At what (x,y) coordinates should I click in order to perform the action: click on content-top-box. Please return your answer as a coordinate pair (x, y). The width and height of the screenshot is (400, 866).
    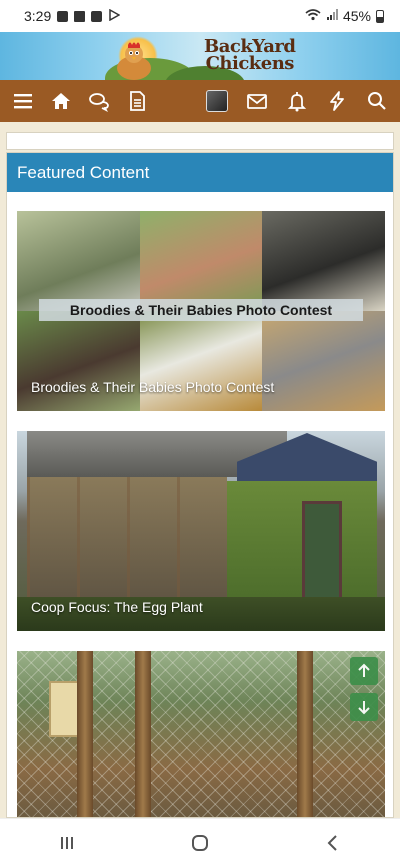
    Looking at the image, I should click on (200, 141).